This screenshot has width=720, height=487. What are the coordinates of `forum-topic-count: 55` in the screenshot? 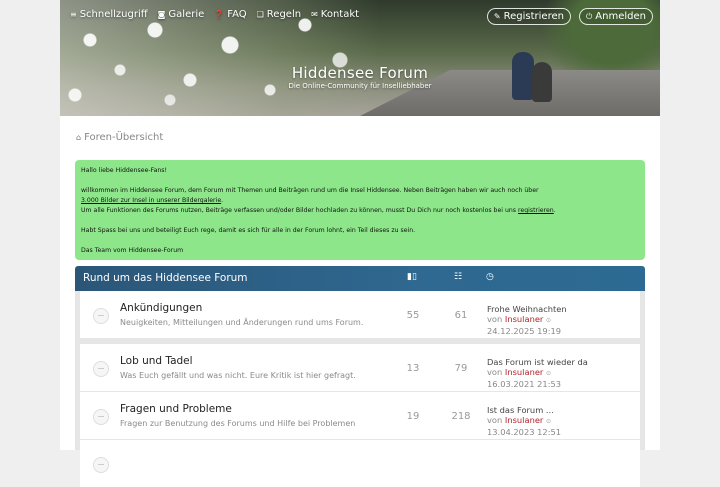 It's located at (413, 315).